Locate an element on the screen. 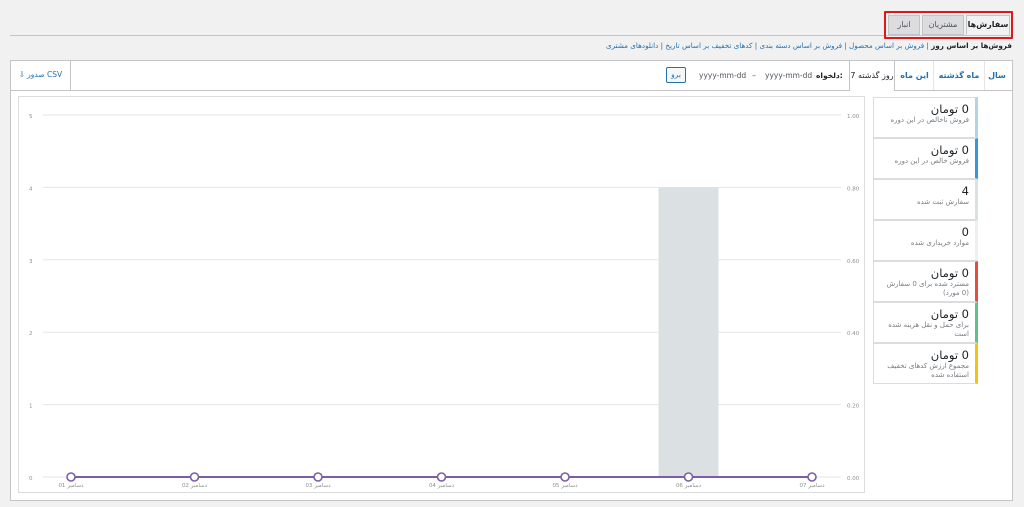  y-tick-right: 0.20 is located at coordinates (853, 407).